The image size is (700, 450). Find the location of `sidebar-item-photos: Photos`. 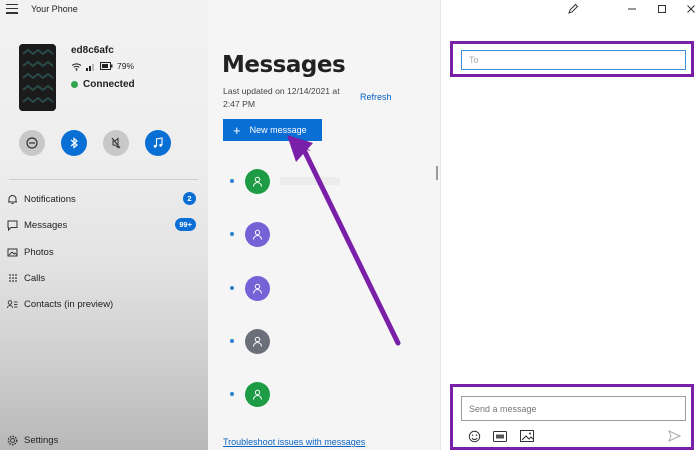

sidebar-item-photos: Photos is located at coordinates (104, 252).